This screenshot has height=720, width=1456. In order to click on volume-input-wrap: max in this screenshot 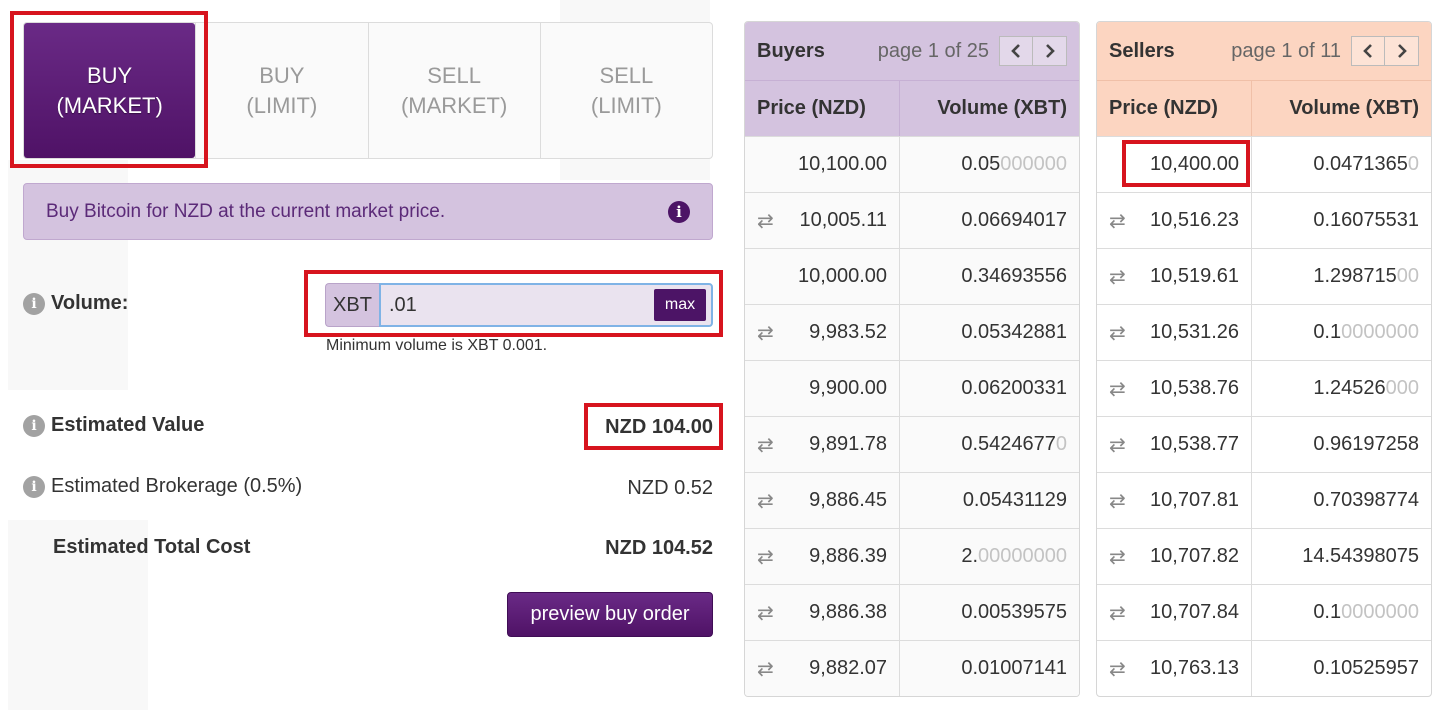, I will do `click(546, 305)`.